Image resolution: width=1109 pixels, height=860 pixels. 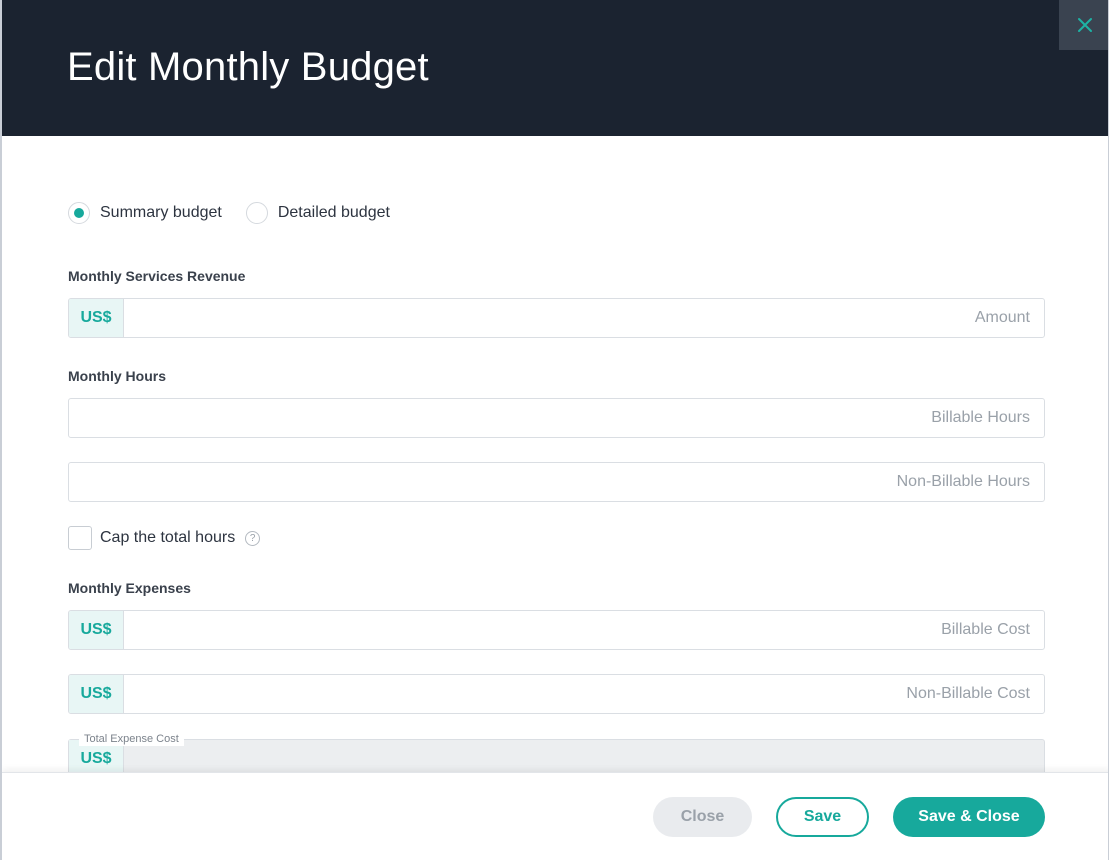 I want to click on non-billable-cost-field: US$, so click(x=556, y=694).